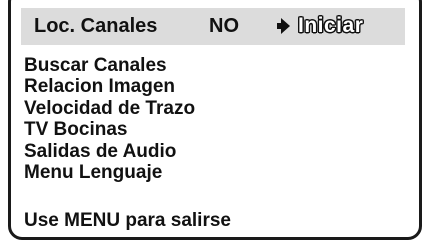 The height and width of the screenshot is (248, 437). I want to click on menu-item-relacion-imagen: Relacion Imagen, so click(109, 86).